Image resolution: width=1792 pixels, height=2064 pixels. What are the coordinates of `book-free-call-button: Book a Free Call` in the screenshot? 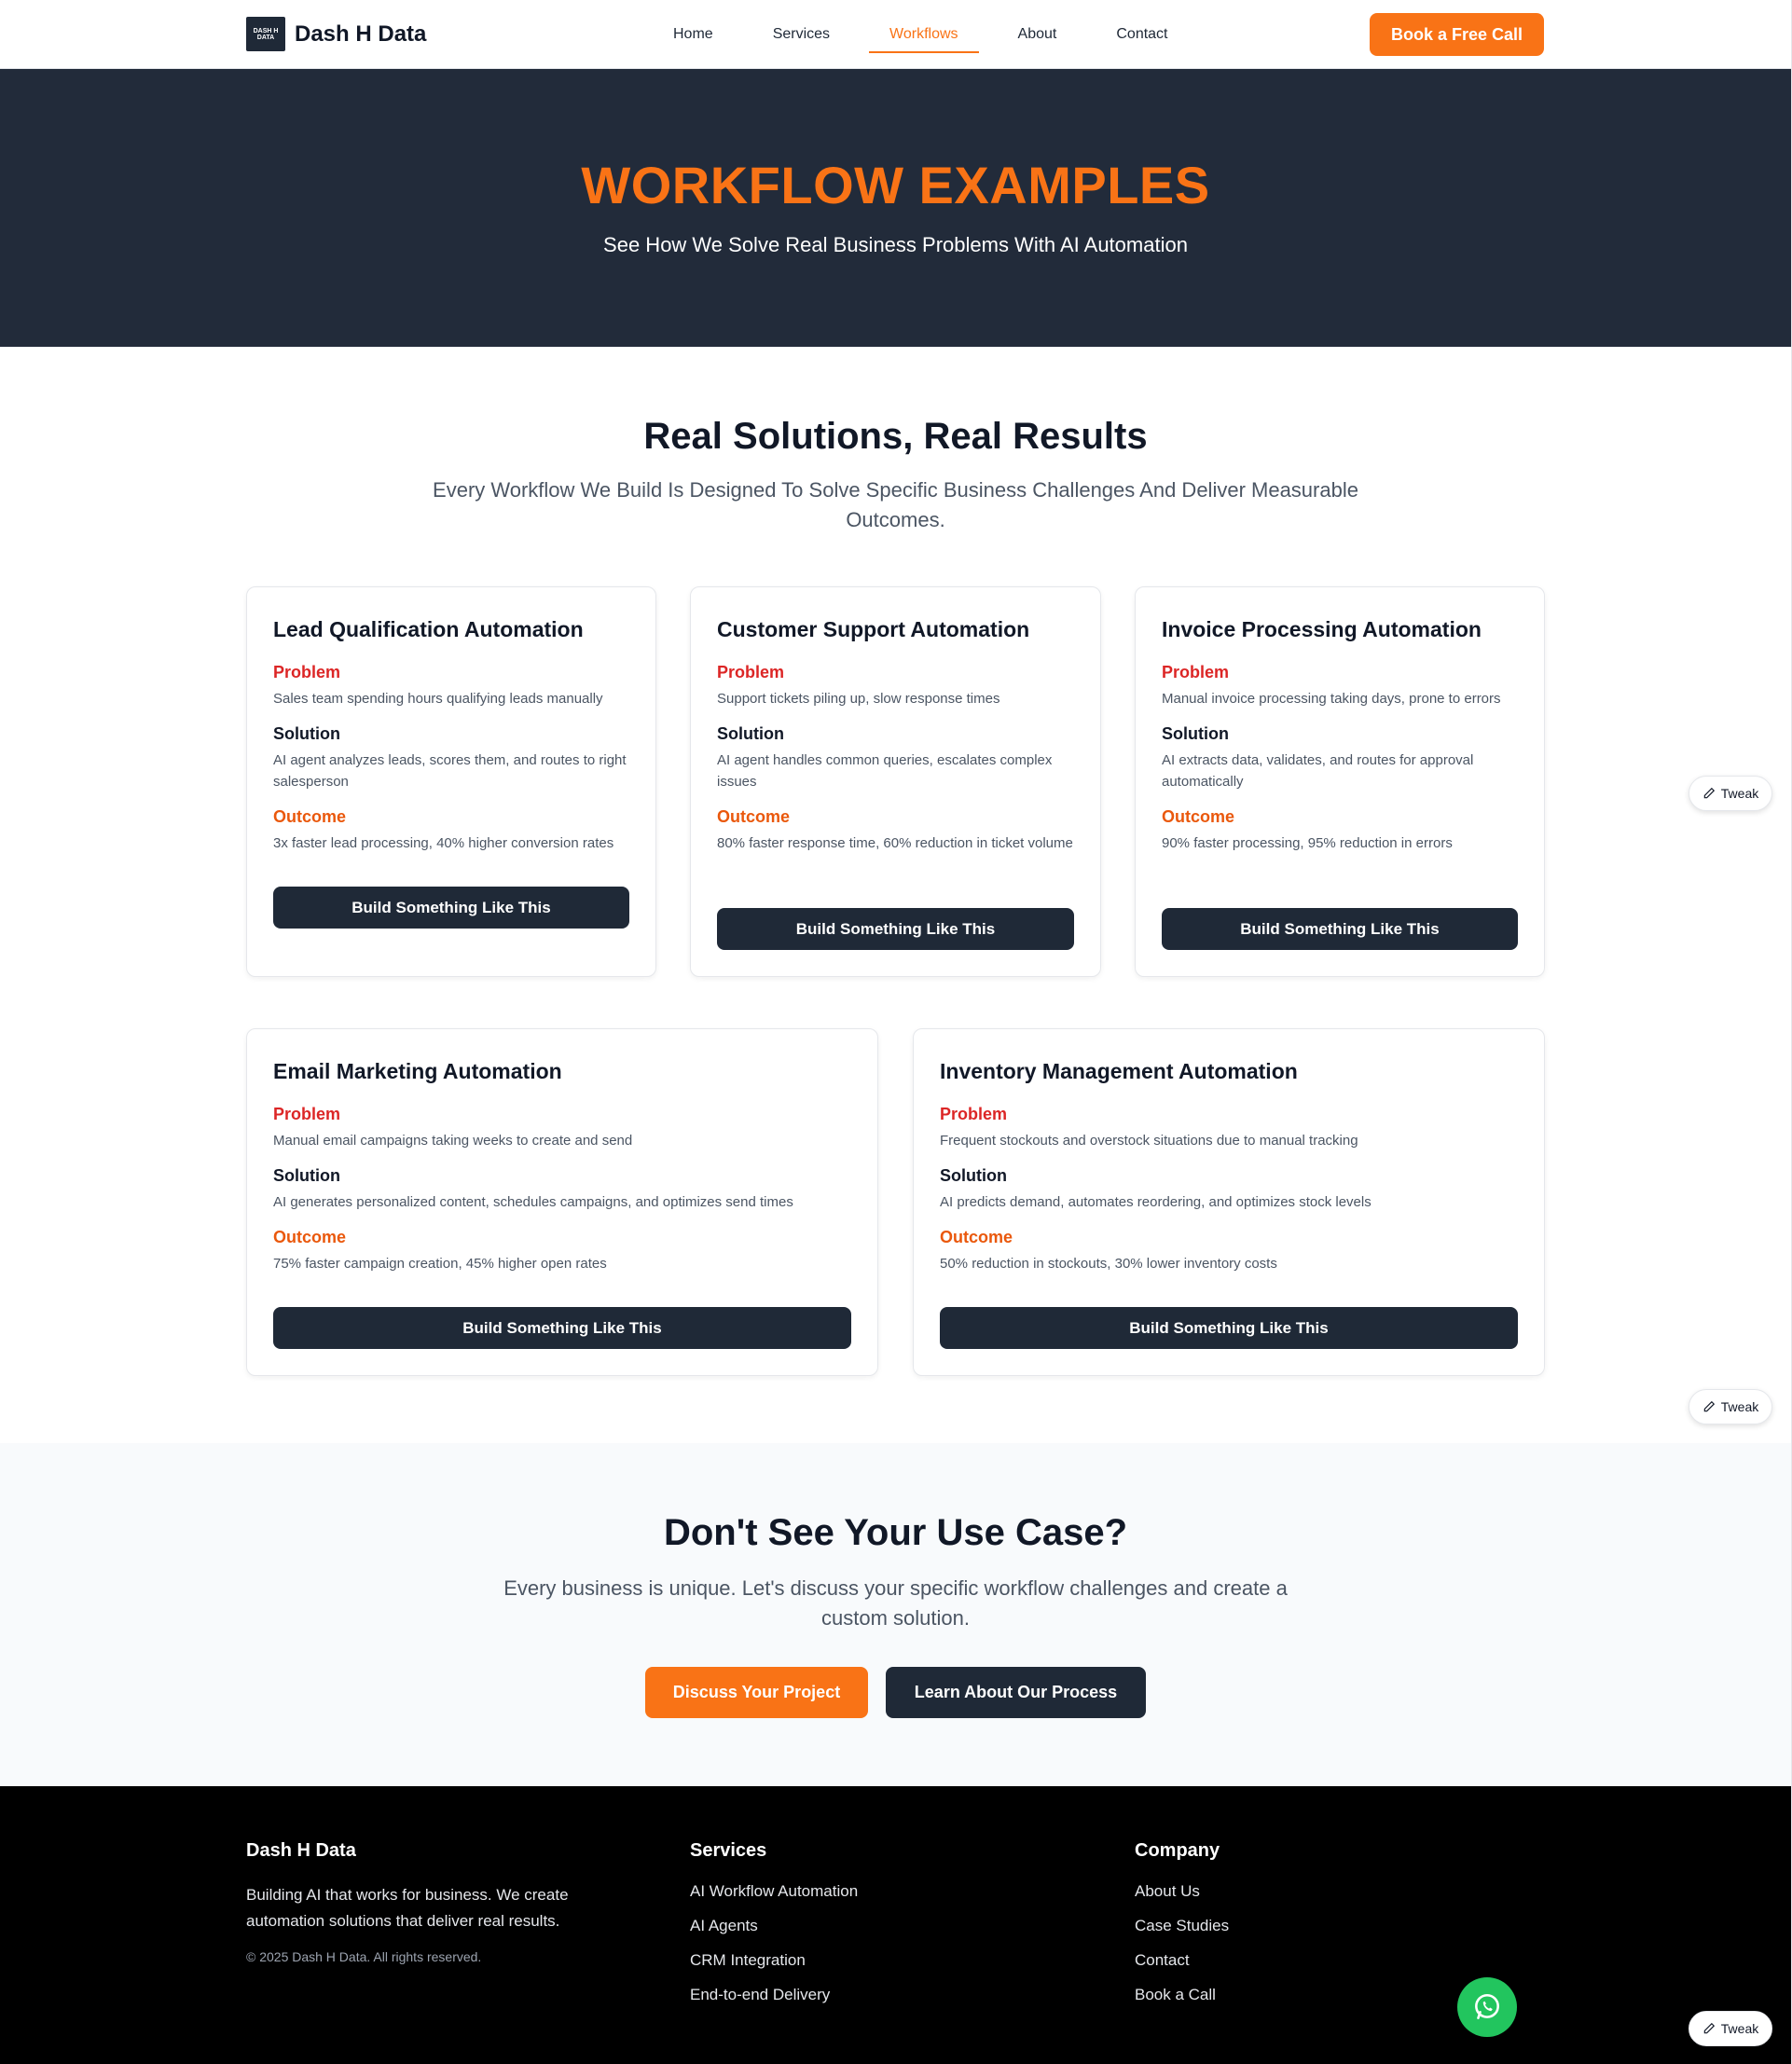 It's located at (1457, 34).